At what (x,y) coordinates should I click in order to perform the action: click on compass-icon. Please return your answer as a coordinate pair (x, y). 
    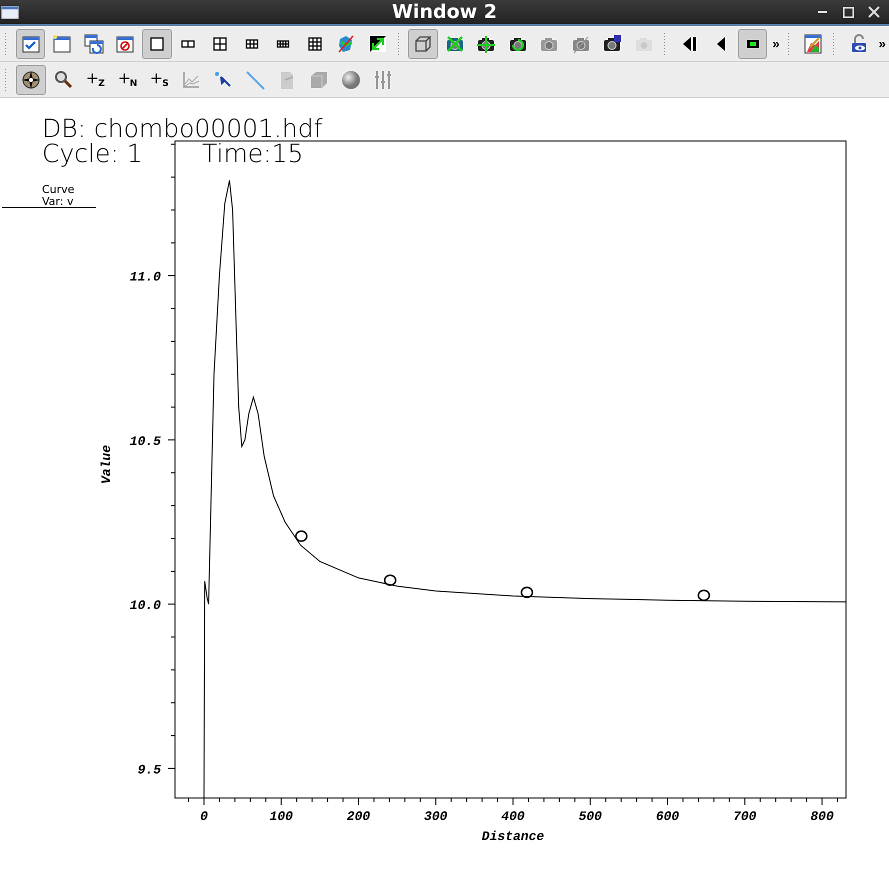
    Looking at the image, I should click on (31, 79).